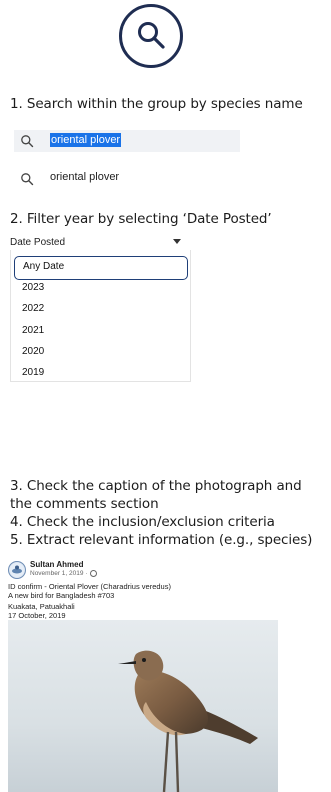 The image size is (331, 792). What do you see at coordinates (84, 504) in the screenshot?
I see `step-3-text-line-2: the comments section` at bounding box center [84, 504].